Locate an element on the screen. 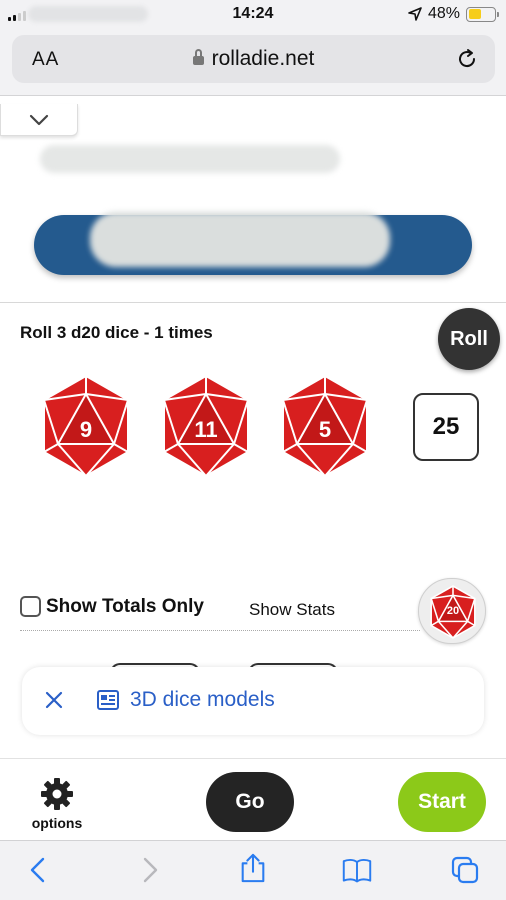 This screenshot has height=900, width=506. go-button-label: Go is located at coordinates (250, 801).